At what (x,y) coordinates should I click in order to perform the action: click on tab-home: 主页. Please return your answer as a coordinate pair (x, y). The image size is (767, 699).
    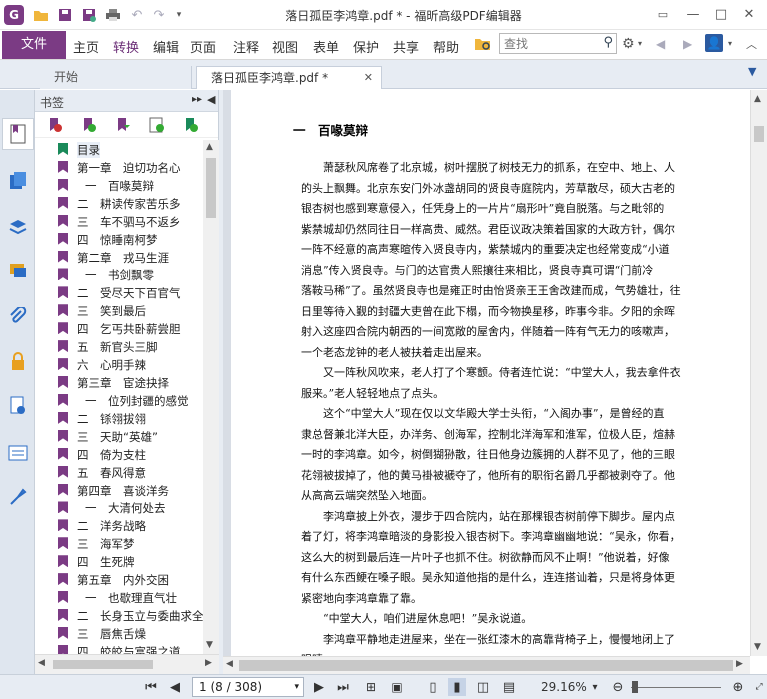
    Looking at the image, I should click on (86, 46).